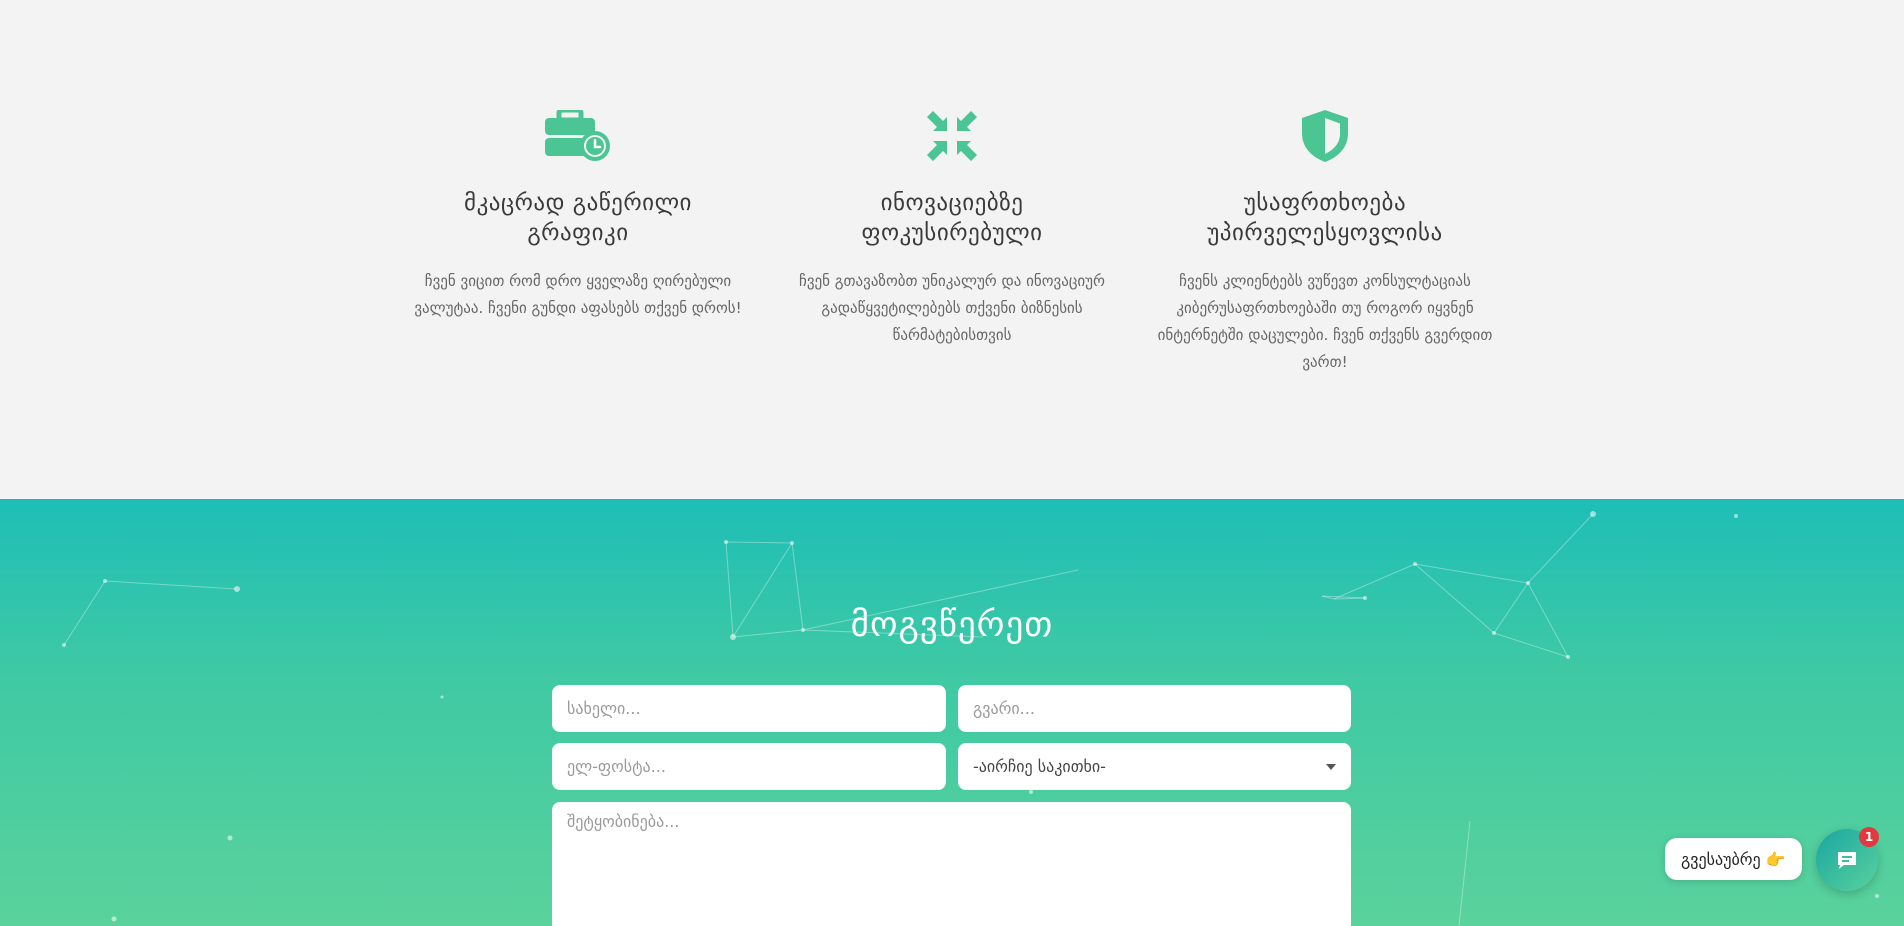  Describe the element at coordinates (952, 218) in the screenshot. I see `feature-title: ინოვაციებზე ფოკუსირებული` at that location.